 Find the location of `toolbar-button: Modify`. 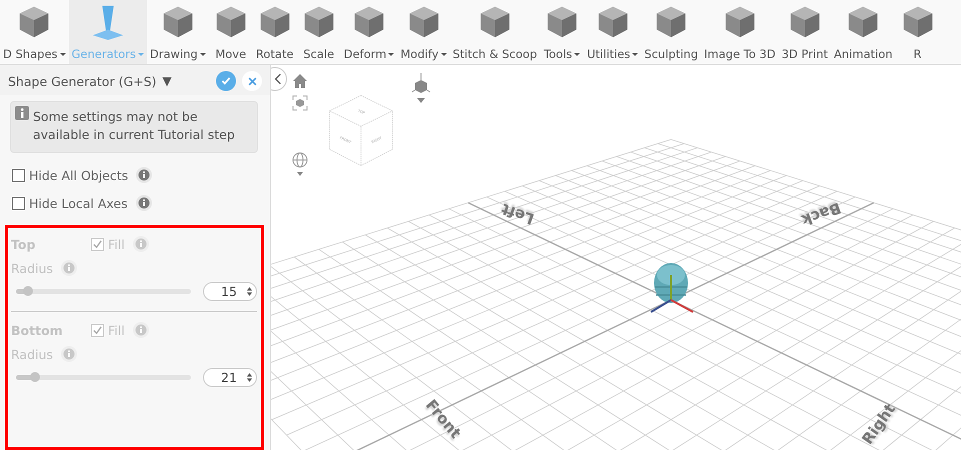

toolbar-button: Modify is located at coordinates (423, 32).